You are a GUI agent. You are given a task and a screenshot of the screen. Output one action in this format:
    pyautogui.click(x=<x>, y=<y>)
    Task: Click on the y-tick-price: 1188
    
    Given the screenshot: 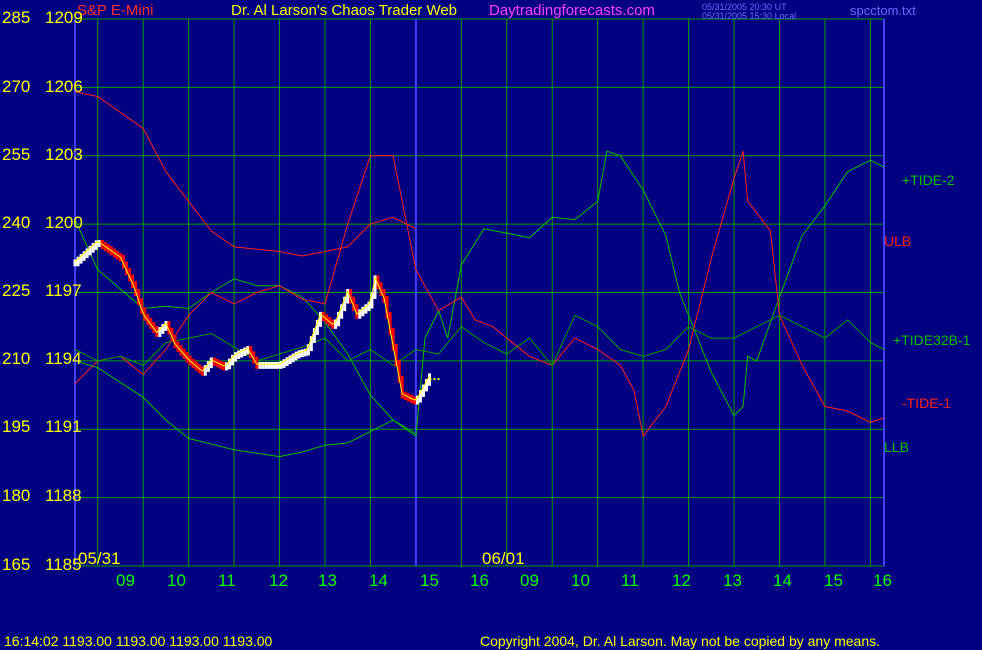 What is the action you would take?
    pyautogui.click(x=63, y=495)
    